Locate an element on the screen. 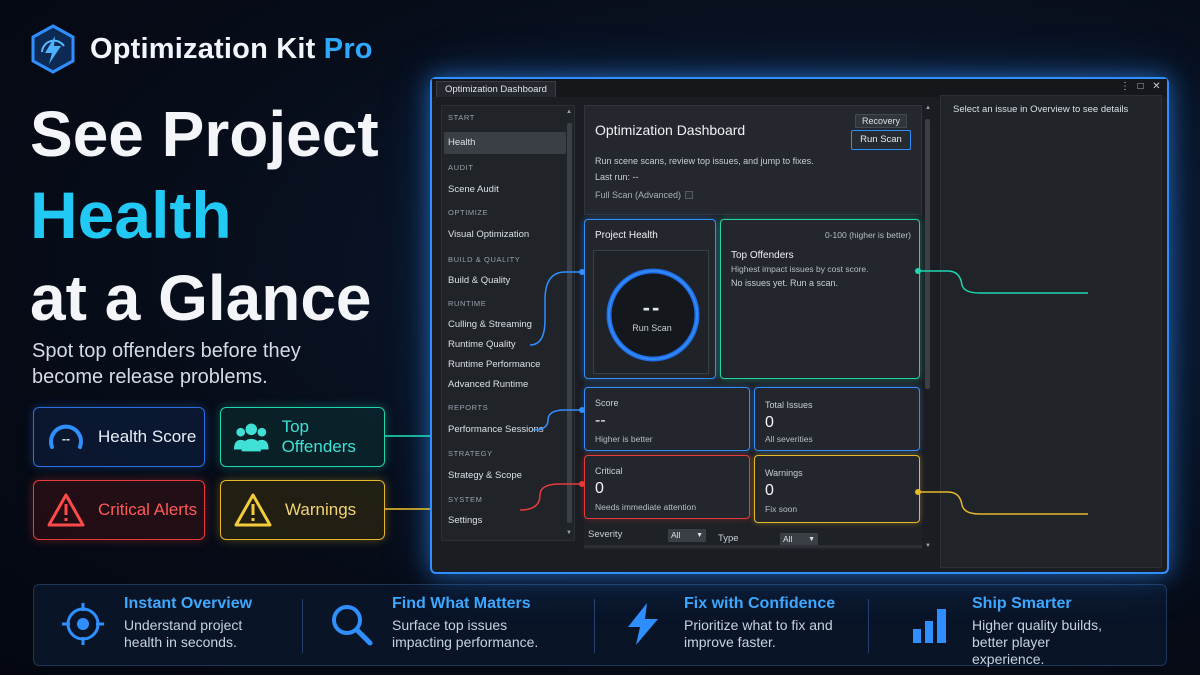 The height and width of the screenshot is (675, 1200). full-scan-label: Full Scan (Advanced) is located at coordinates (638, 195).